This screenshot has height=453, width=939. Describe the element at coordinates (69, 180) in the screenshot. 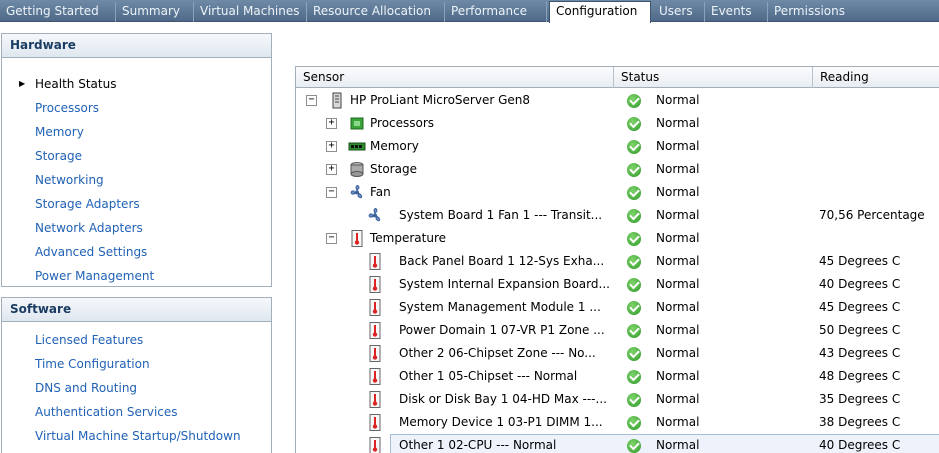

I see `nav-networking: Networking` at that location.